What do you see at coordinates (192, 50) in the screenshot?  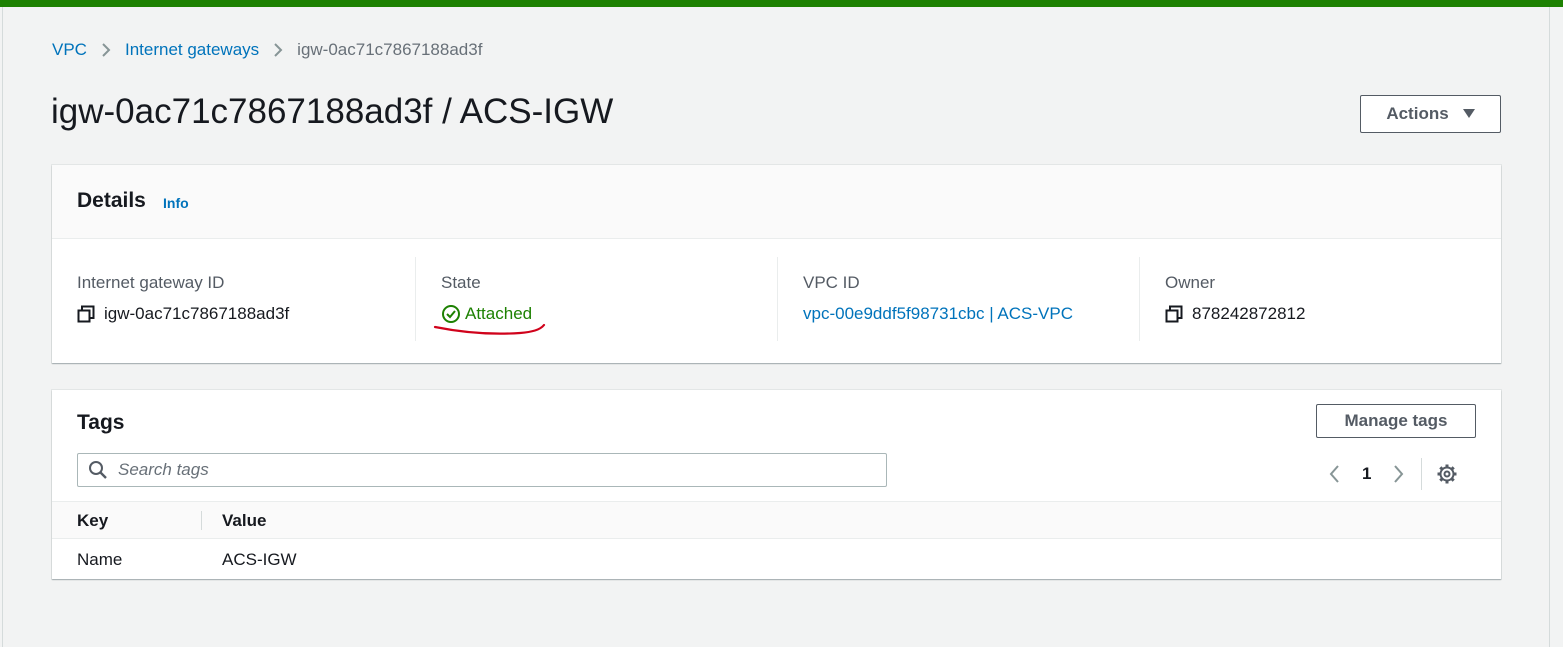 I see `breadcrumb-internet-gateways: Internet gateways` at bounding box center [192, 50].